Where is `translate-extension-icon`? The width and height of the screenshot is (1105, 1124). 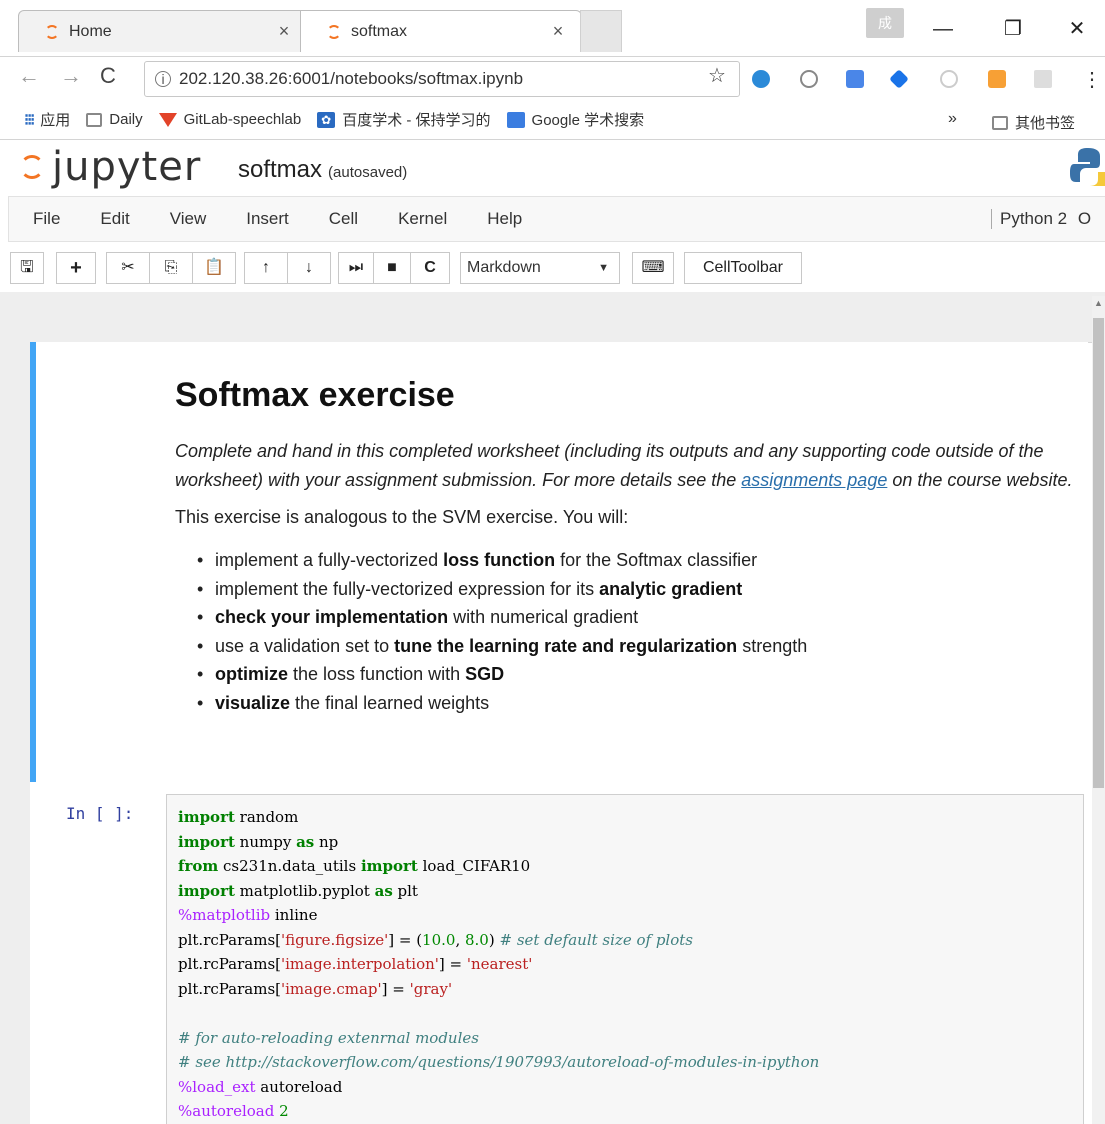 translate-extension-icon is located at coordinates (855, 79).